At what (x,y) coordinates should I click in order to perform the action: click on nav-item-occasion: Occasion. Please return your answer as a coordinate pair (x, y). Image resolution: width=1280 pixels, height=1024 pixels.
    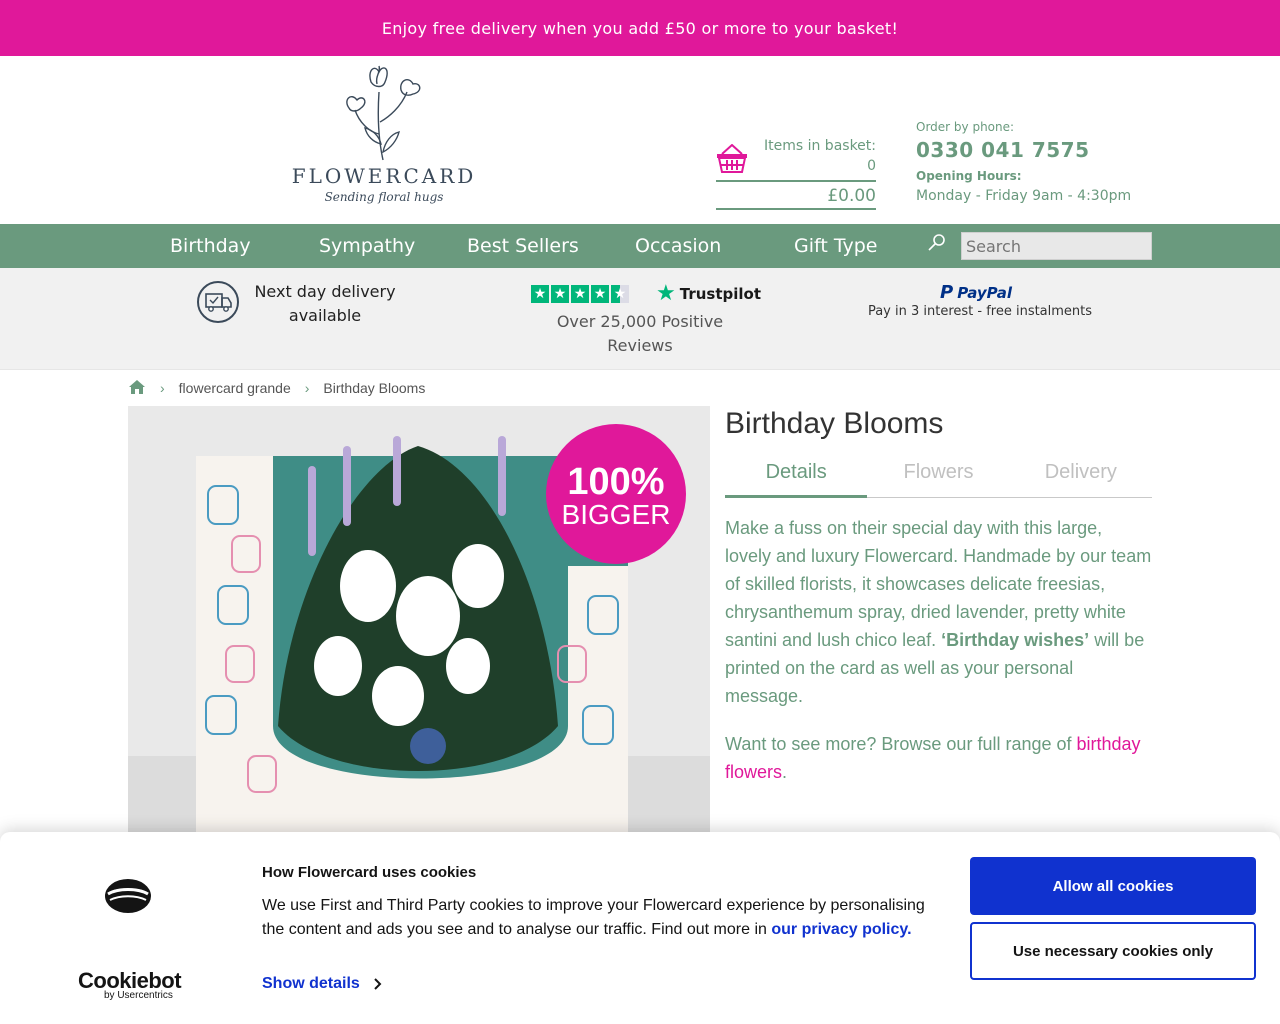
    Looking at the image, I should click on (678, 246).